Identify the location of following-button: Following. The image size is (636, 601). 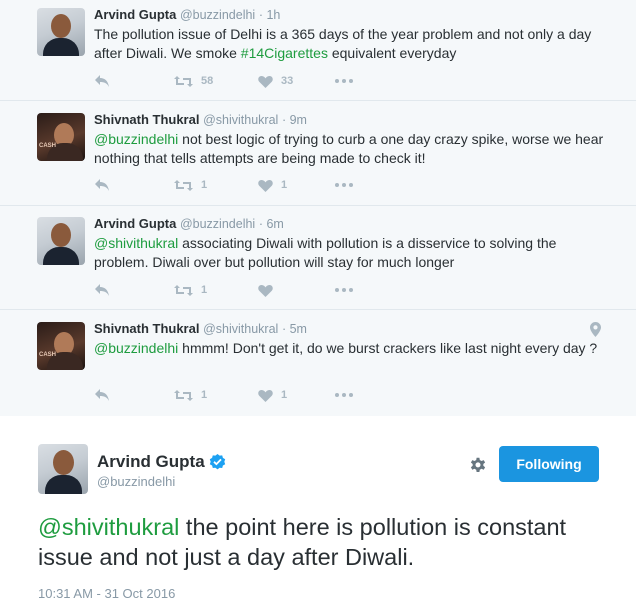
(549, 464).